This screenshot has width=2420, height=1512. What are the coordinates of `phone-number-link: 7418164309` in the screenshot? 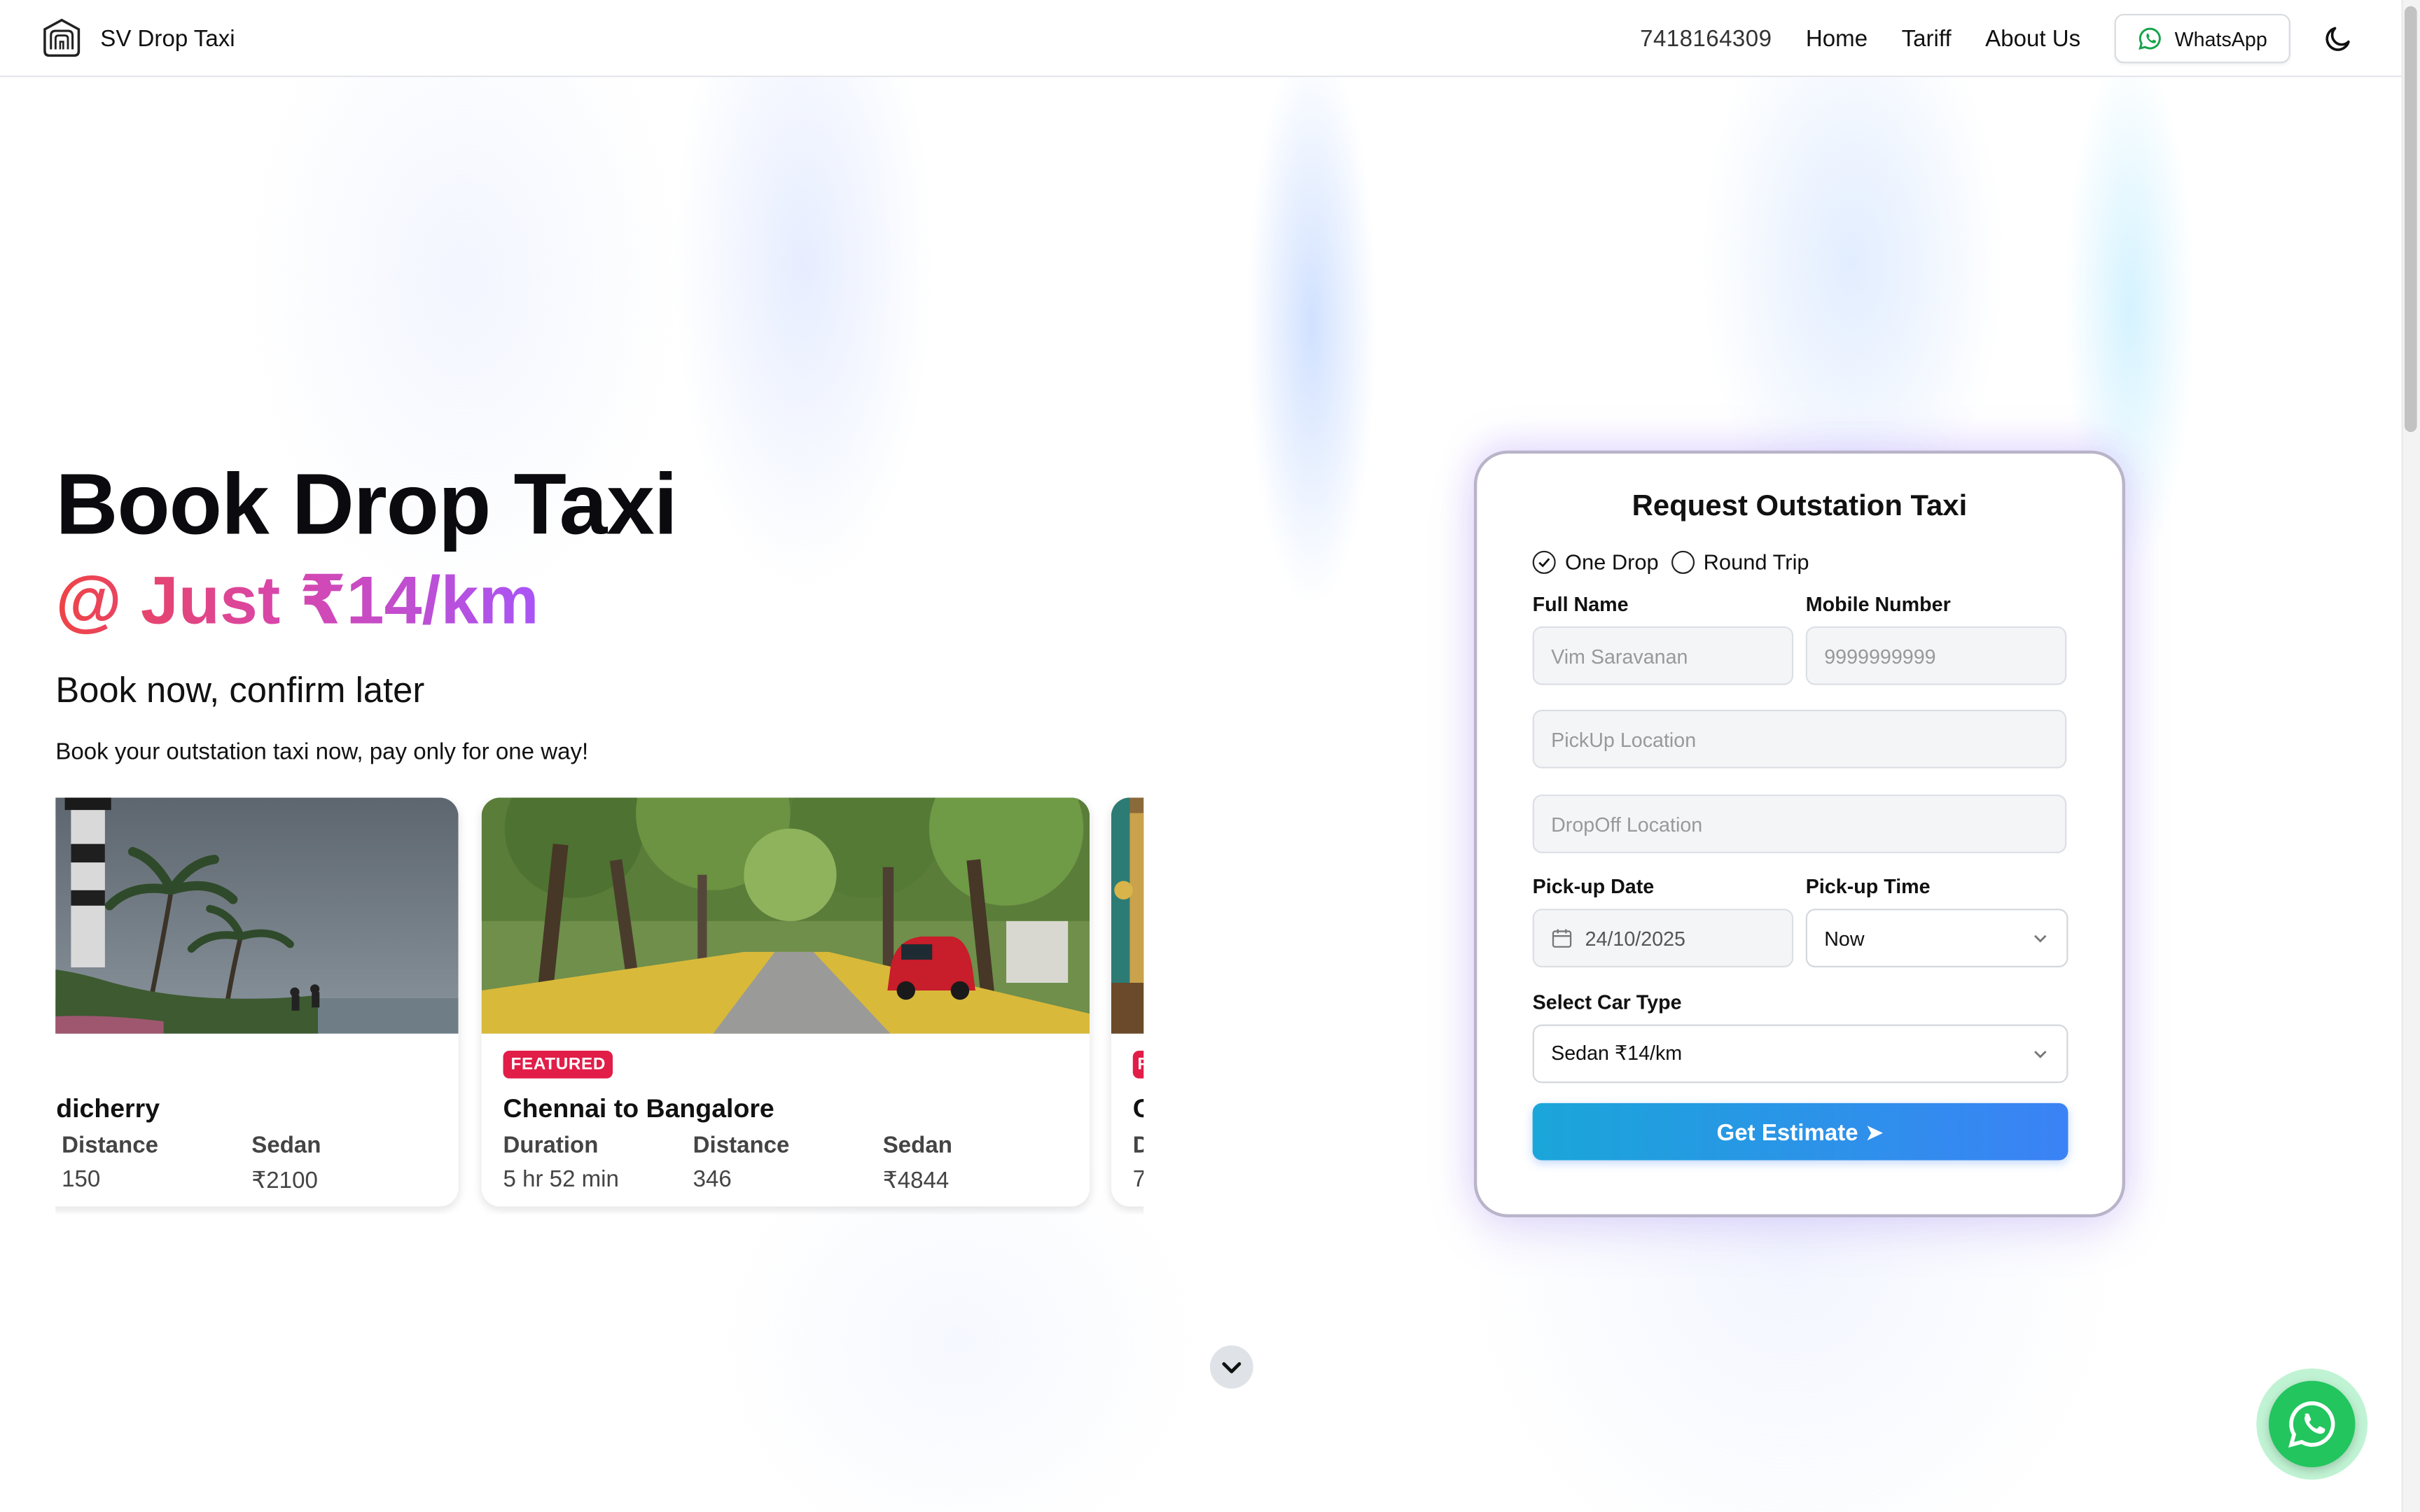 It's located at (1706, 38).